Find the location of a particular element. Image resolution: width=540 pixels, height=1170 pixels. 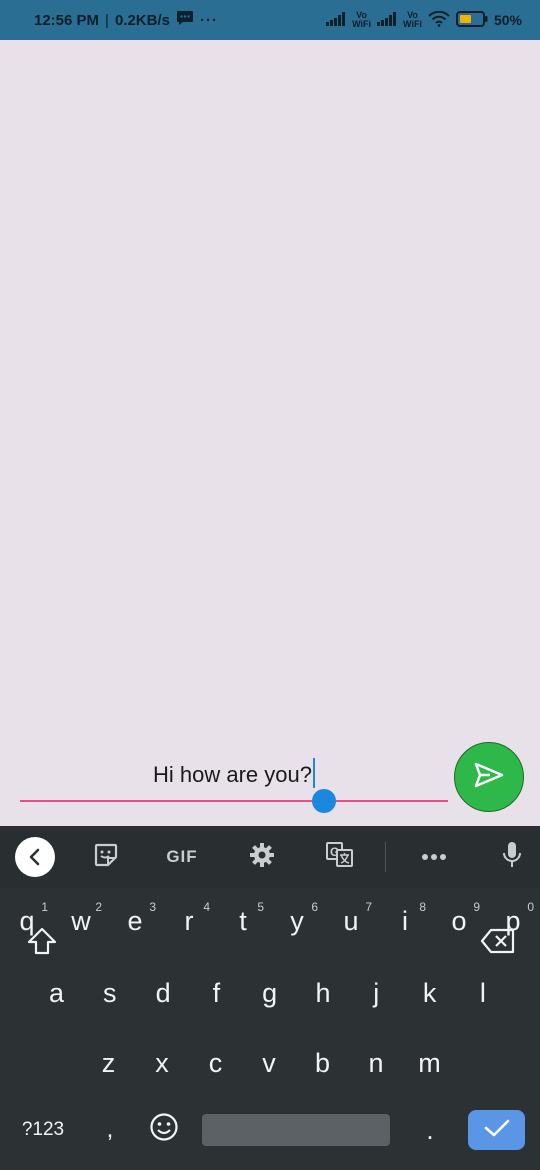

key-e: e3 is located at coordinates (135, 921).